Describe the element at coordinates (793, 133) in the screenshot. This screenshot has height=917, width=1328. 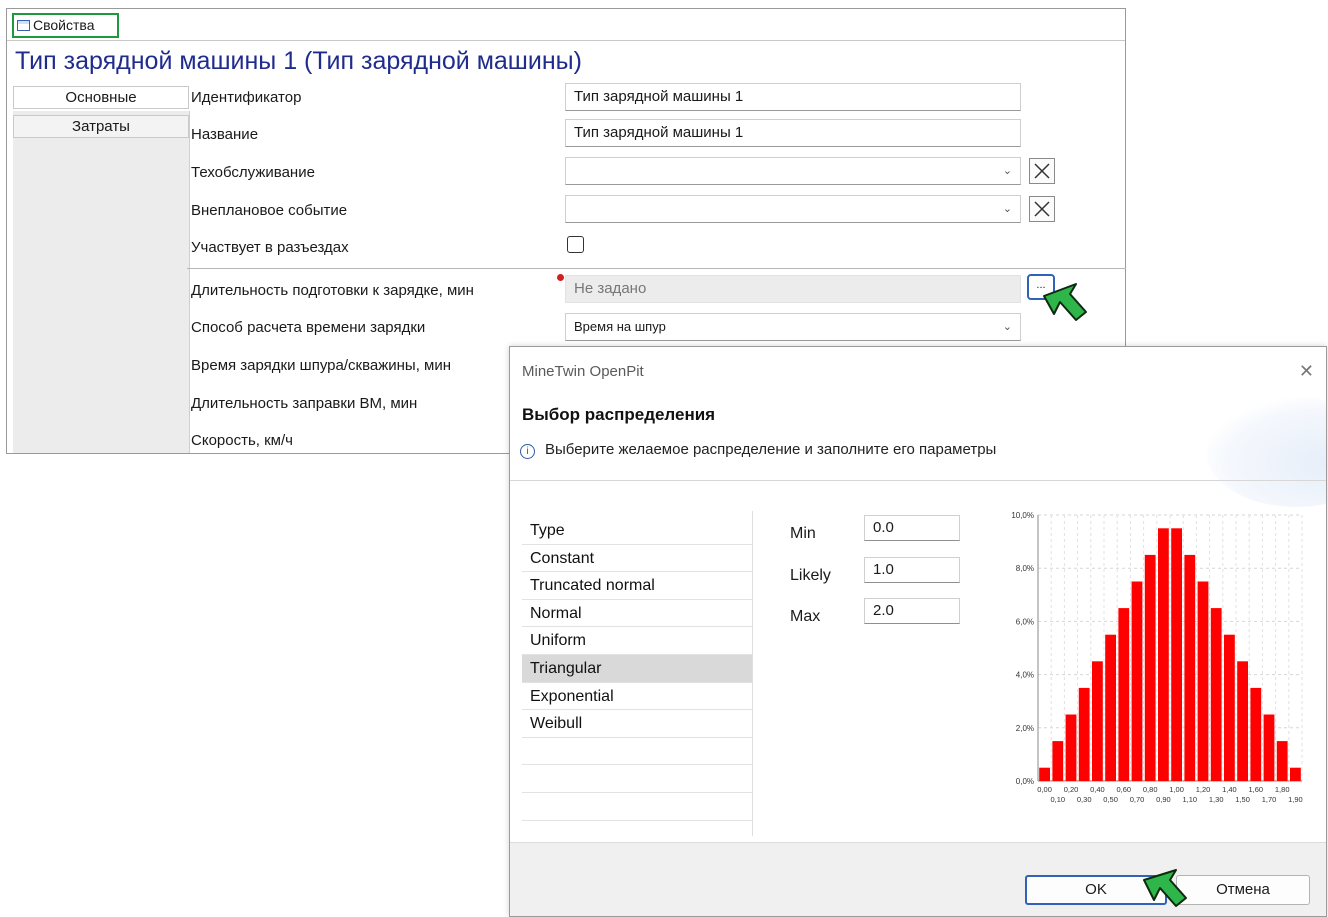
I see `name-field: Тип зарядной машины 1` at that location.